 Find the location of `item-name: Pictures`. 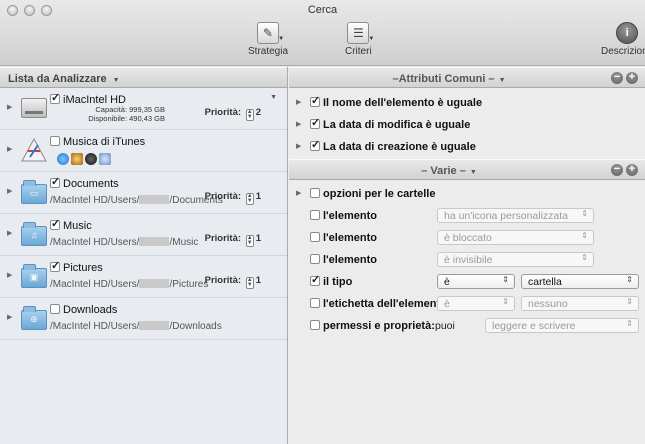

item-name: Pictures is located at coordinates (83, 268).